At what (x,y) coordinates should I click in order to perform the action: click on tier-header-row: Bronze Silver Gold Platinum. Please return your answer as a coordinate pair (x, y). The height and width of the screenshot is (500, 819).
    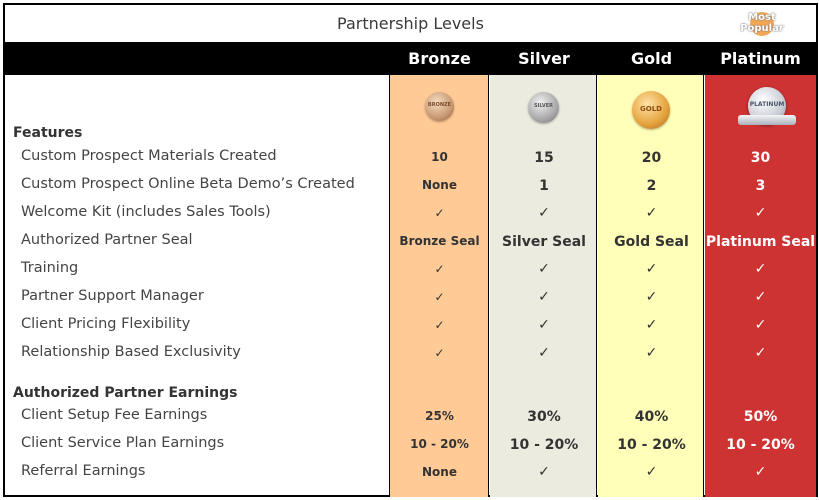
    Looking at the image, I should click on (410, 58).